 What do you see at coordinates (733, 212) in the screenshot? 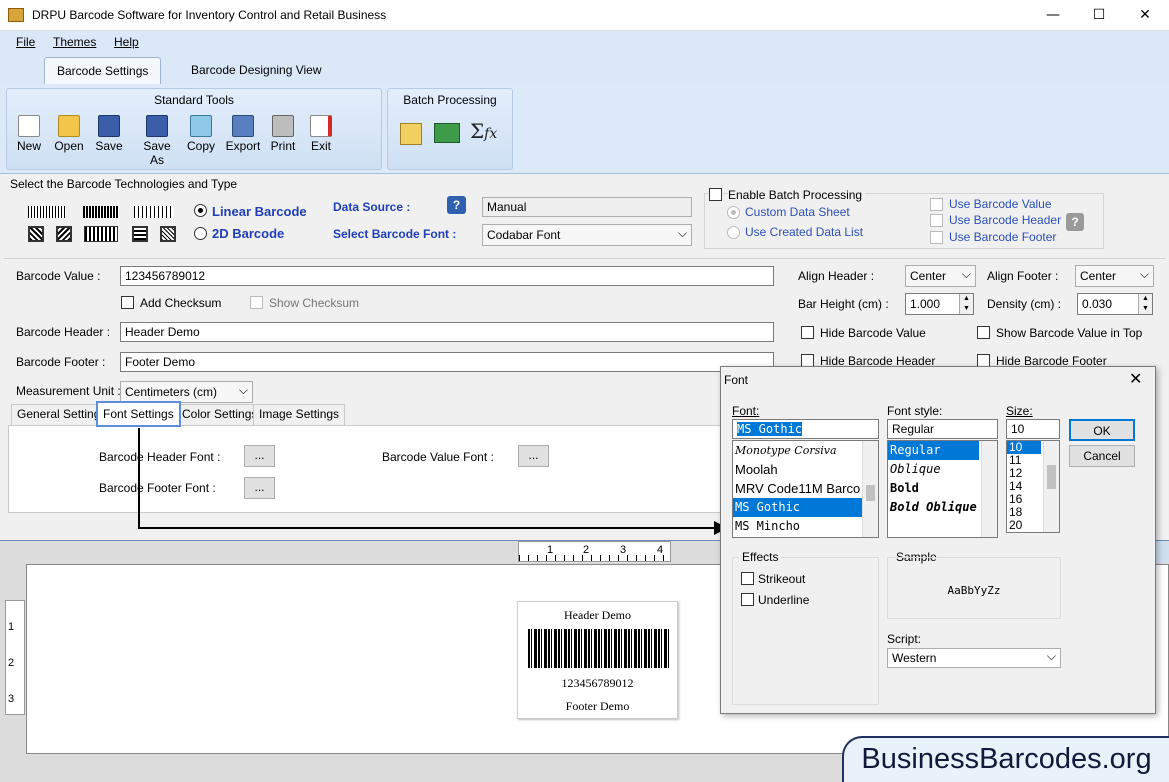
I see `custom-sheet-radio` at bounding box center [733, 212].